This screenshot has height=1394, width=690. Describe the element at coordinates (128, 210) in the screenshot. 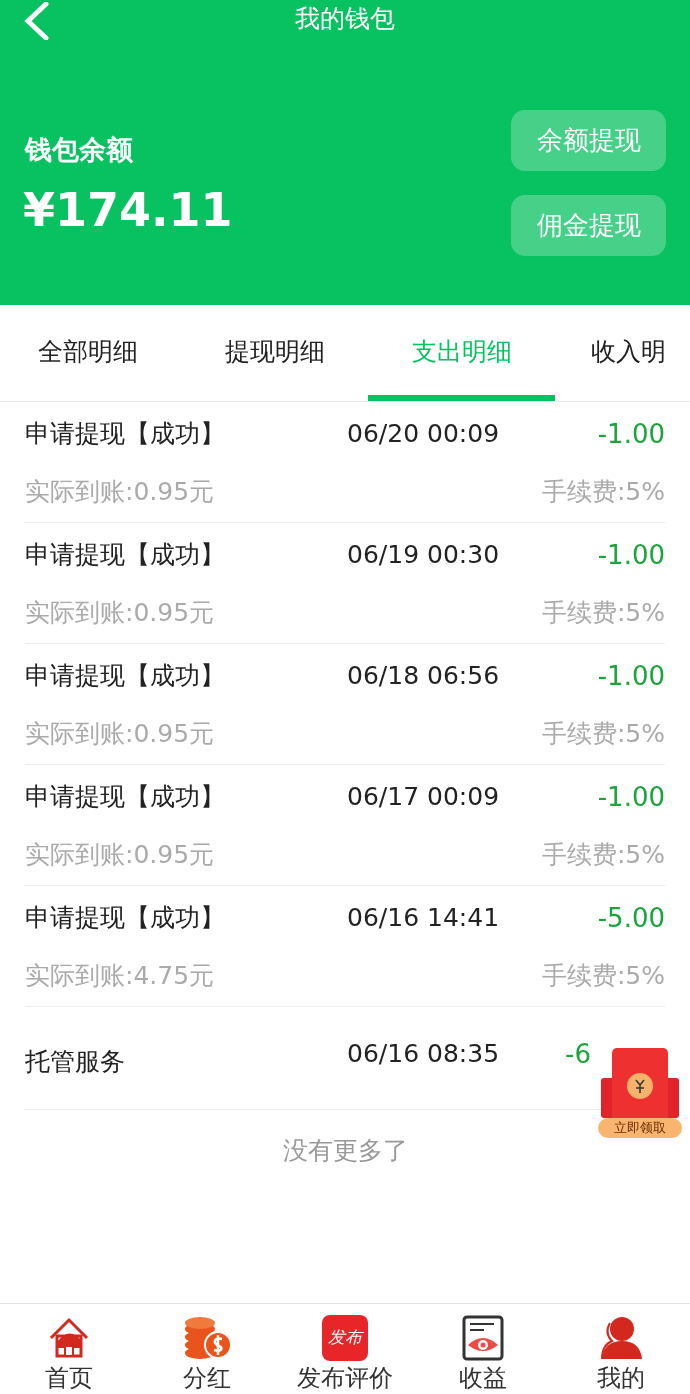

I see `balance-amount: ¥174.11` at that location.